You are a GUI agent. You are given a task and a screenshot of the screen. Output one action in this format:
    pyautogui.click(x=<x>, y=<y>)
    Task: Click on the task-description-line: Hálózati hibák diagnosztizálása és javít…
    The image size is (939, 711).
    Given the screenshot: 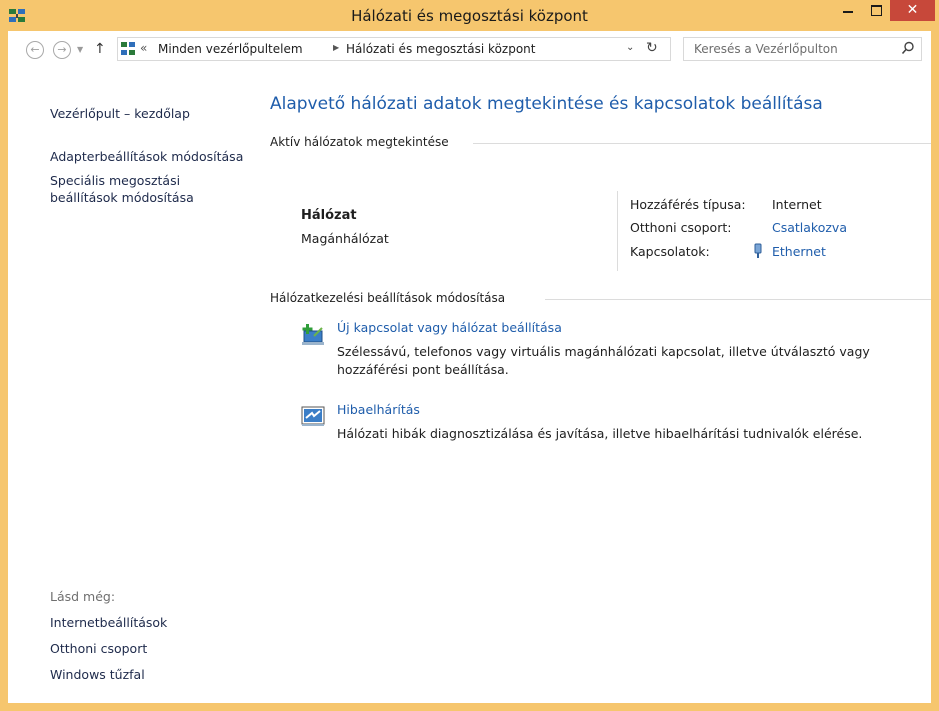 What is the action you would take?
    pyautogui.click(x=600, y=433)
    